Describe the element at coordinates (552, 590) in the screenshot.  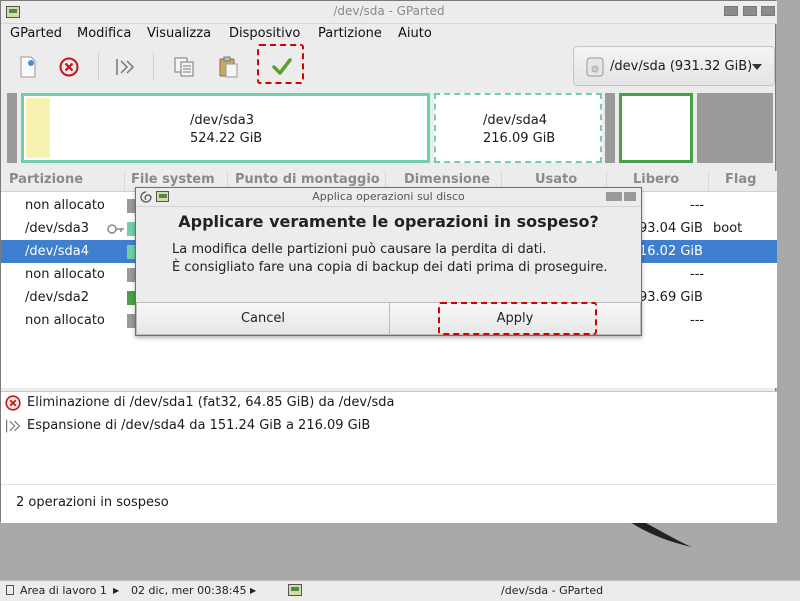
I see `taskbar-task: /dev/sda - GParted` at that location.